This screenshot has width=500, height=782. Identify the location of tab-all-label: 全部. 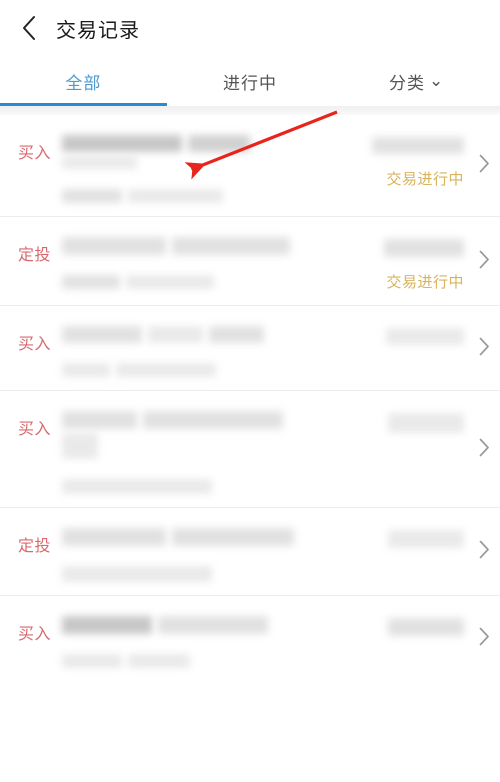
(83, 83).